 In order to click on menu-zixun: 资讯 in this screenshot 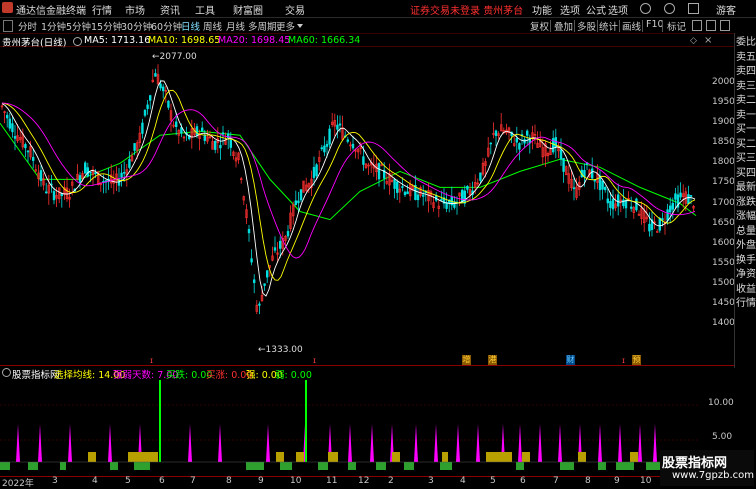, I will do `click(170, 9)`.